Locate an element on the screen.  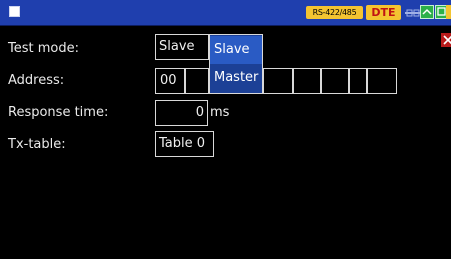
test-mode-label: Test mode: is located at coordinates (43, 48).